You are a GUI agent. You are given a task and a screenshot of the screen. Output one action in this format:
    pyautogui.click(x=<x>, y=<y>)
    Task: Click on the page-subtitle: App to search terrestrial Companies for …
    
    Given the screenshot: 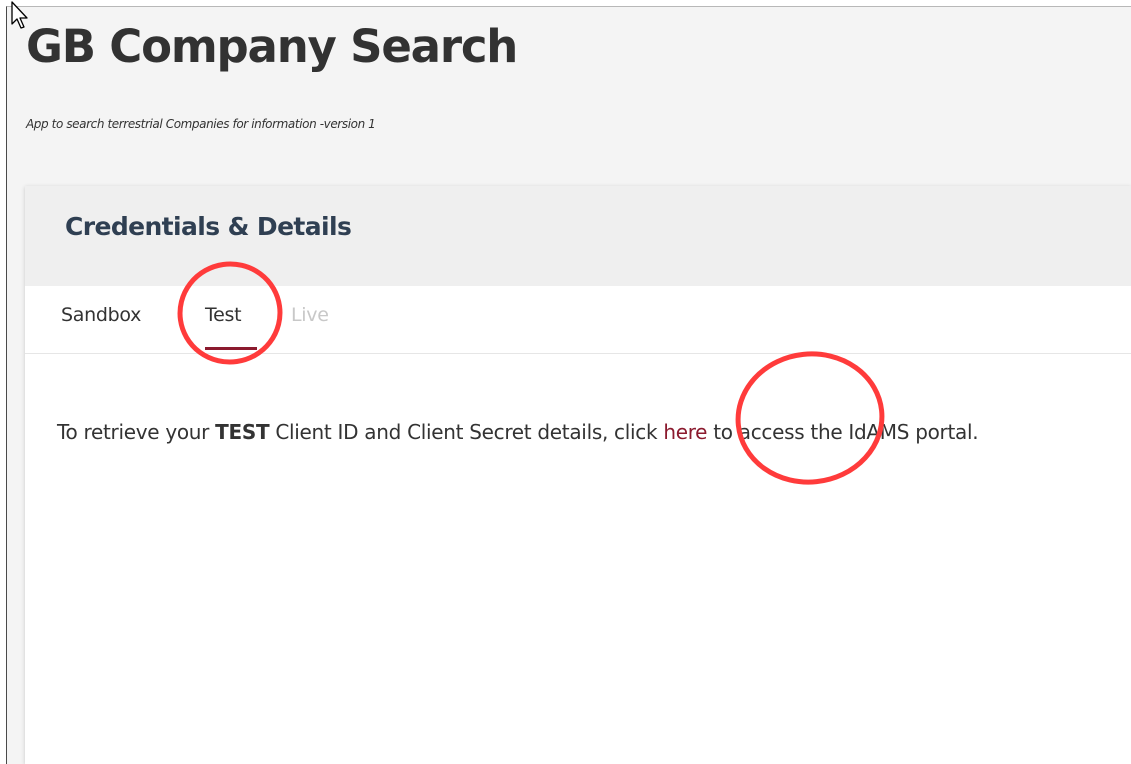 What is the action you would take?
    pyautogui.click(x=201, y=124)
    